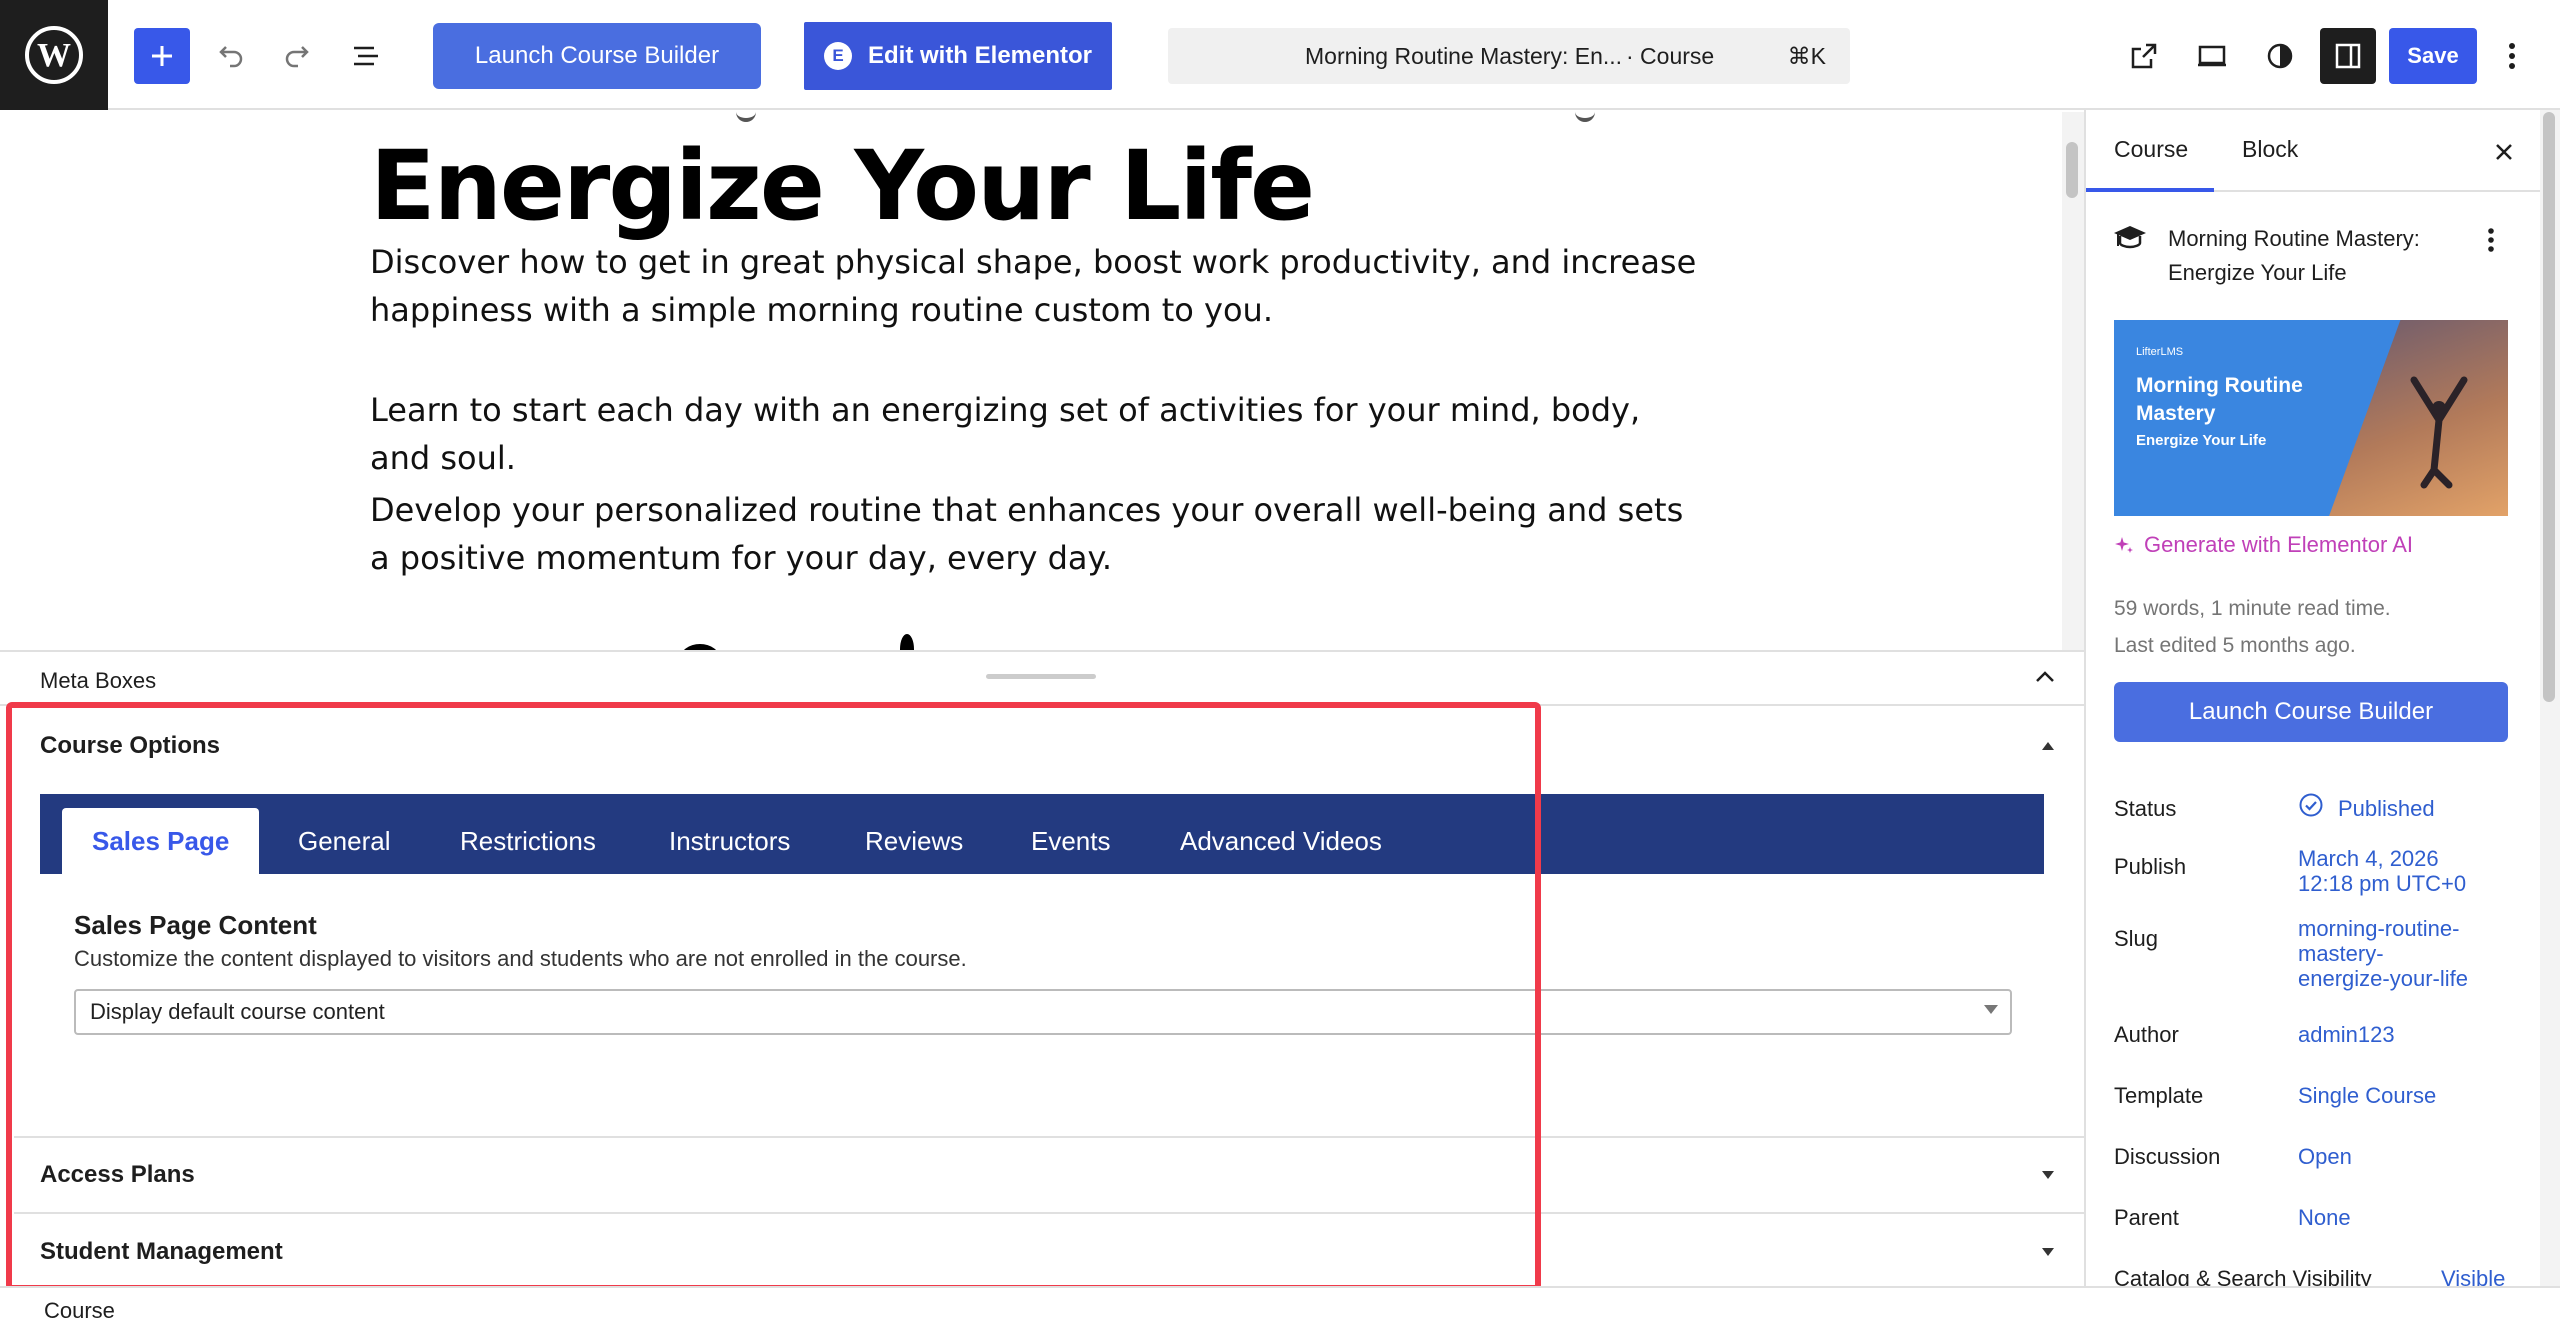 The height and width of the screenshot is (1329, 2560). Describe the element at coordinates (2504, 152) in the screenshot. I see `close-sidebar-button` at that location.